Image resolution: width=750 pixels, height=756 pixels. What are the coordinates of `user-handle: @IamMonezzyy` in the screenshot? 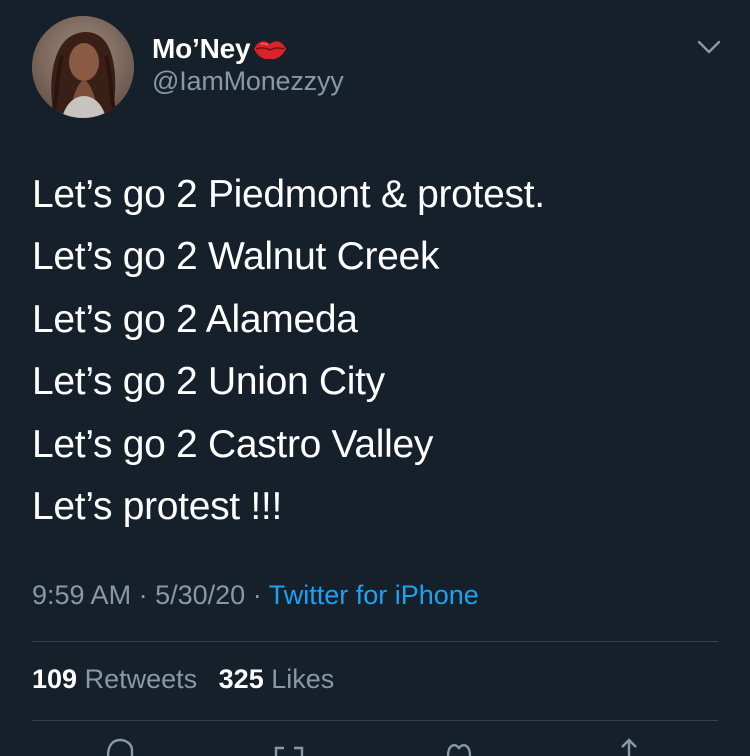 It's located at (248, 81).